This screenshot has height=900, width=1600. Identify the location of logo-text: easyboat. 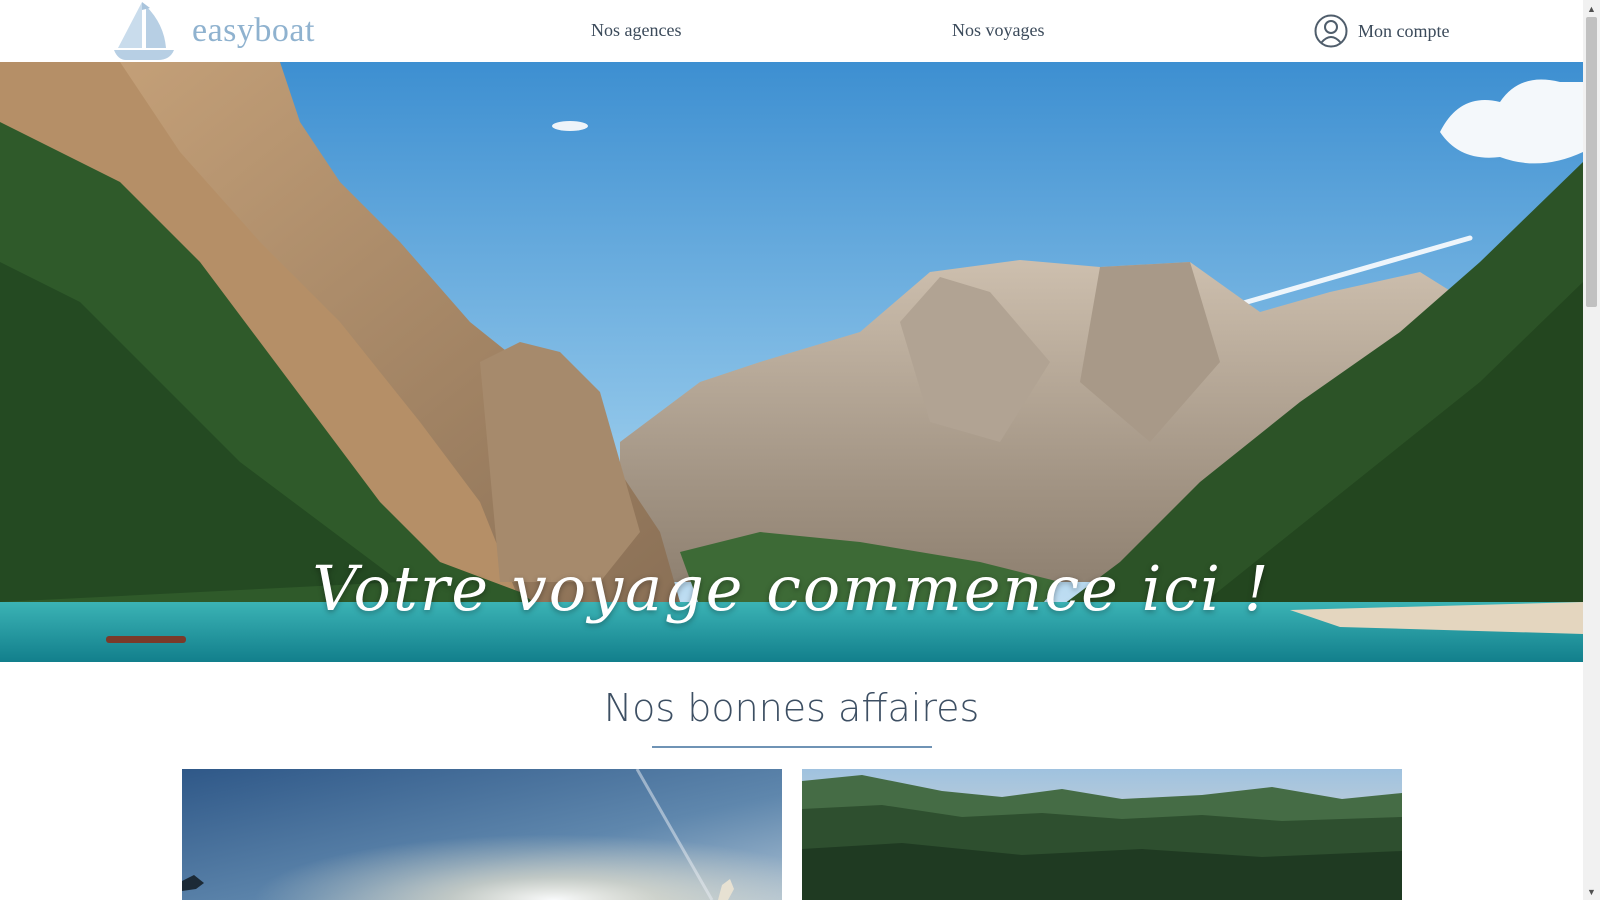
(253, 30).